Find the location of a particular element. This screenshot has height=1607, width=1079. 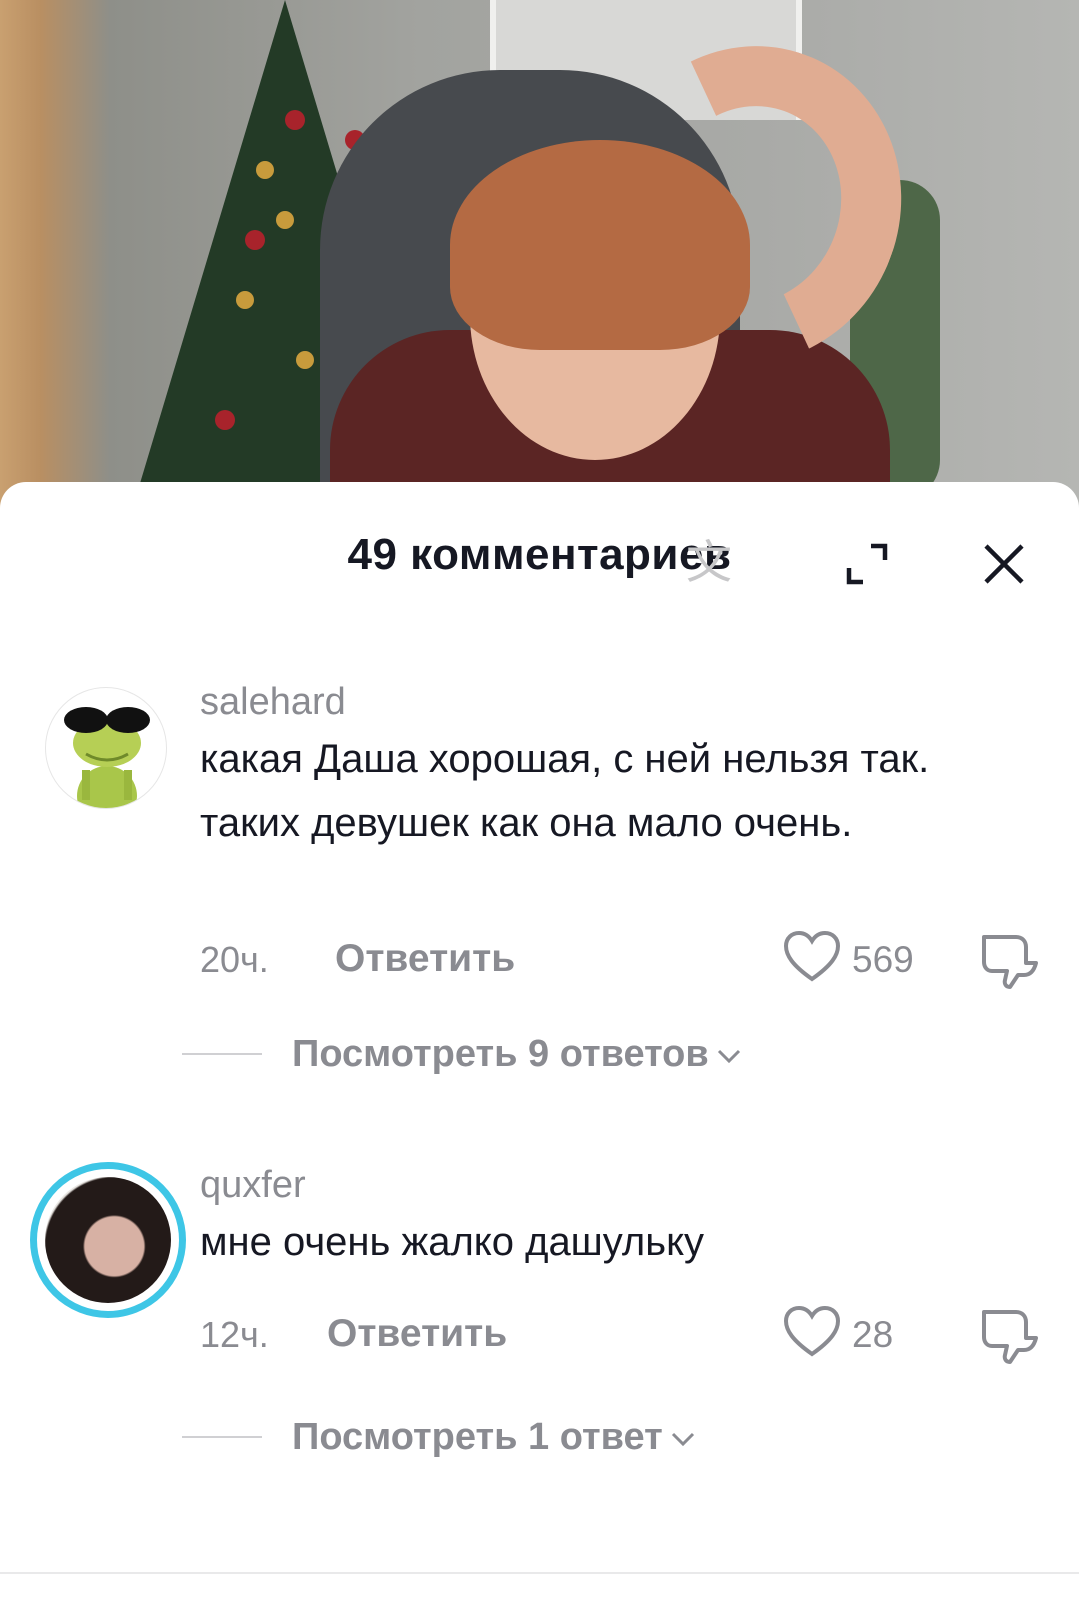

view-replies-button: Посмотреть 1 ответ is located at coordinates (494, 1437).